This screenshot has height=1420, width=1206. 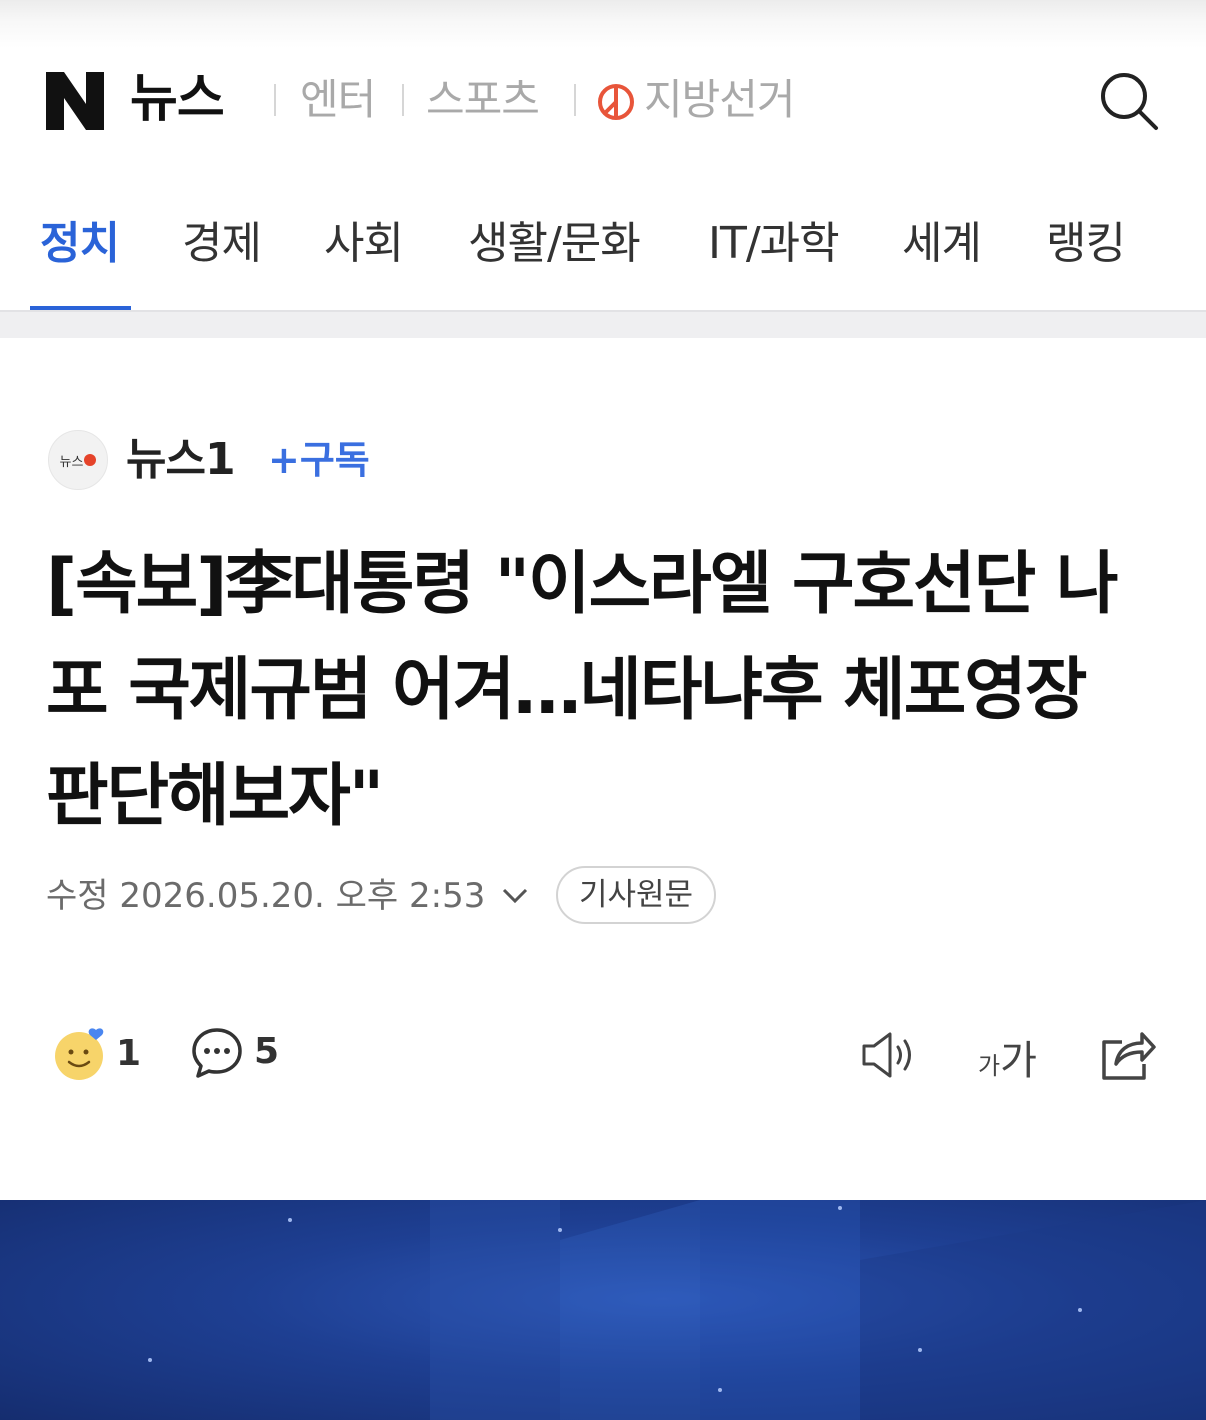 I want to click on article-actions: 1 5 가가, so click(x=603, y=1056).